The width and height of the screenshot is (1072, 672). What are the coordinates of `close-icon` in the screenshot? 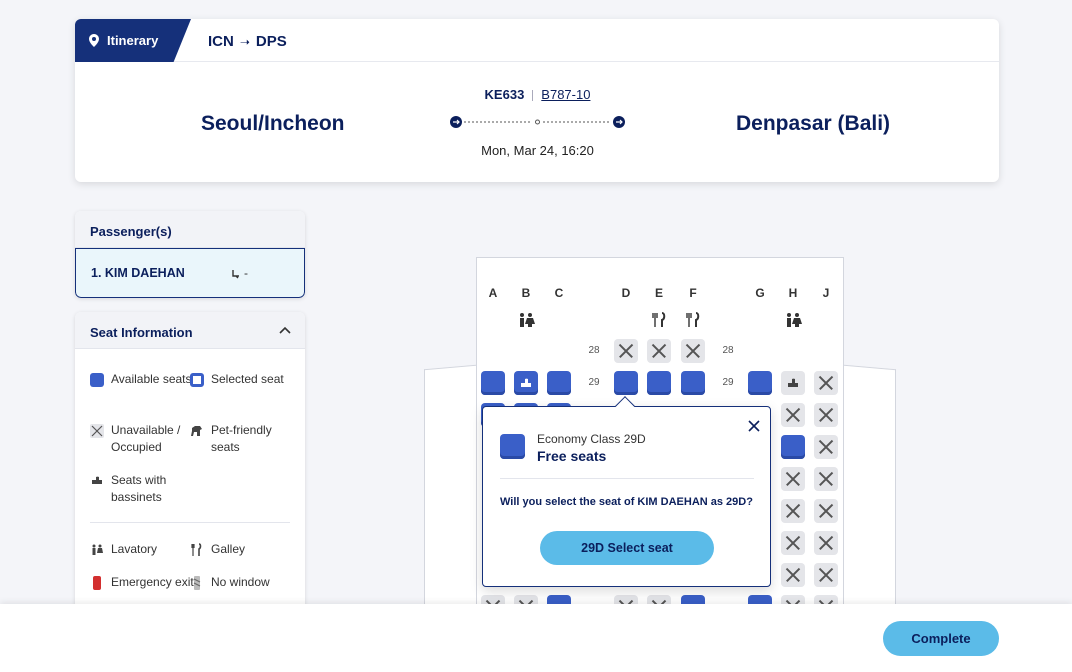 It's located at (754, 426).